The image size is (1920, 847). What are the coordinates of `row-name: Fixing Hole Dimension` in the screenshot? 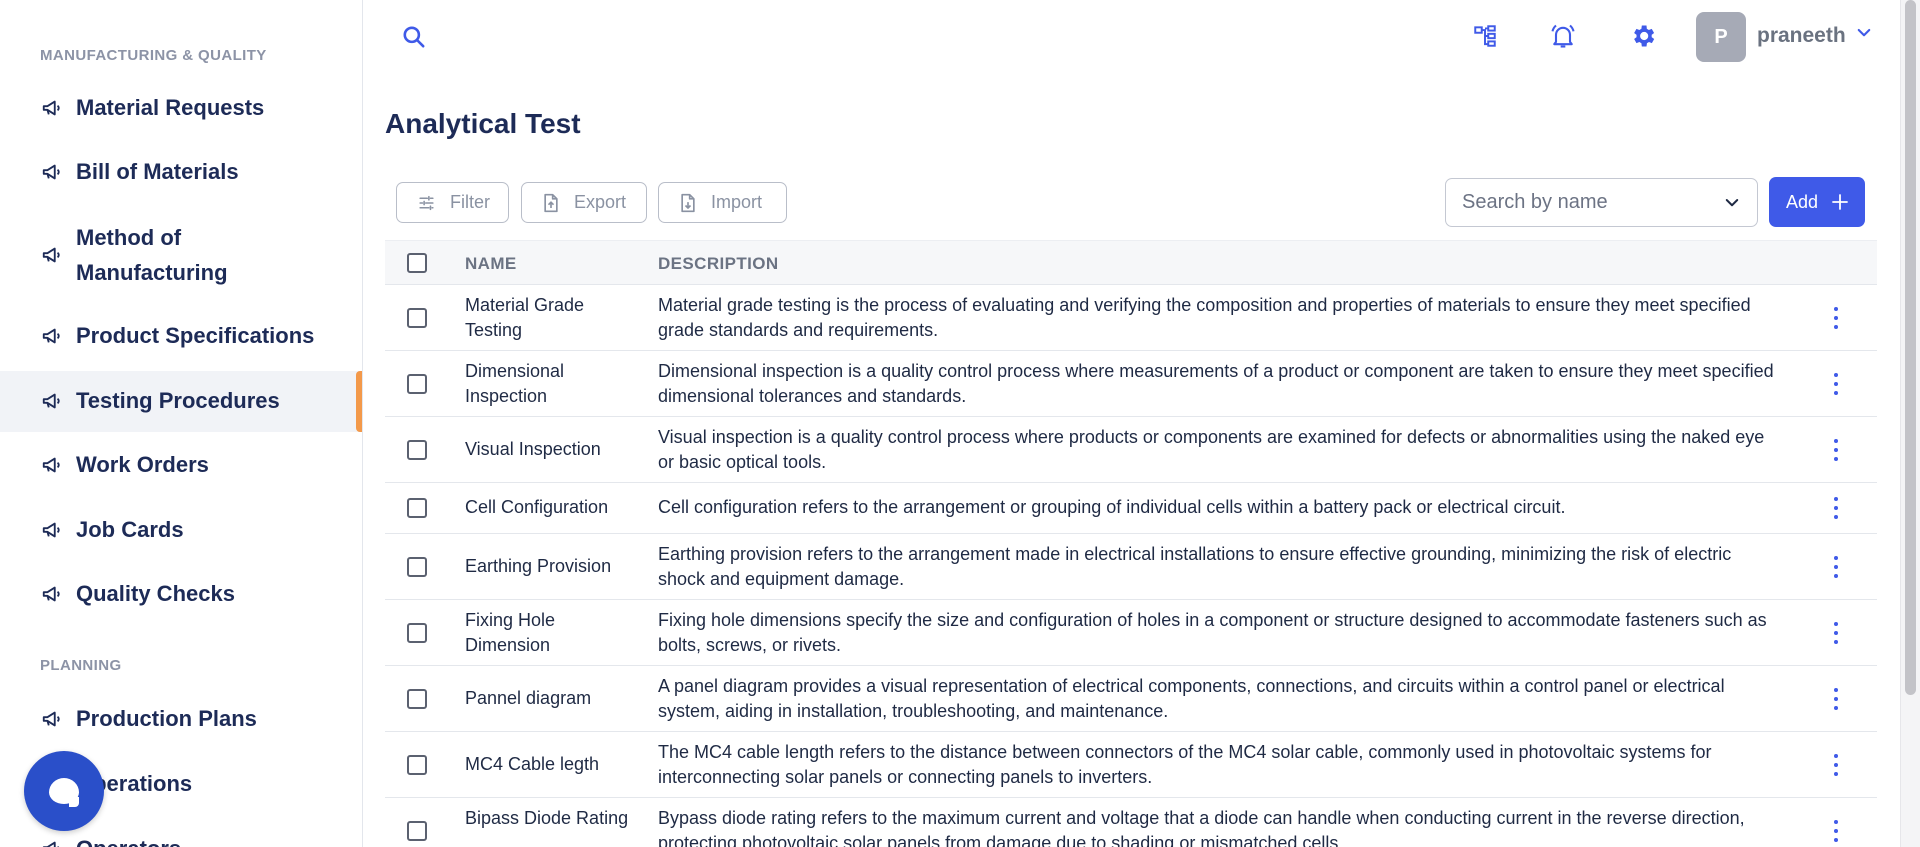 It's located at (510, 632).